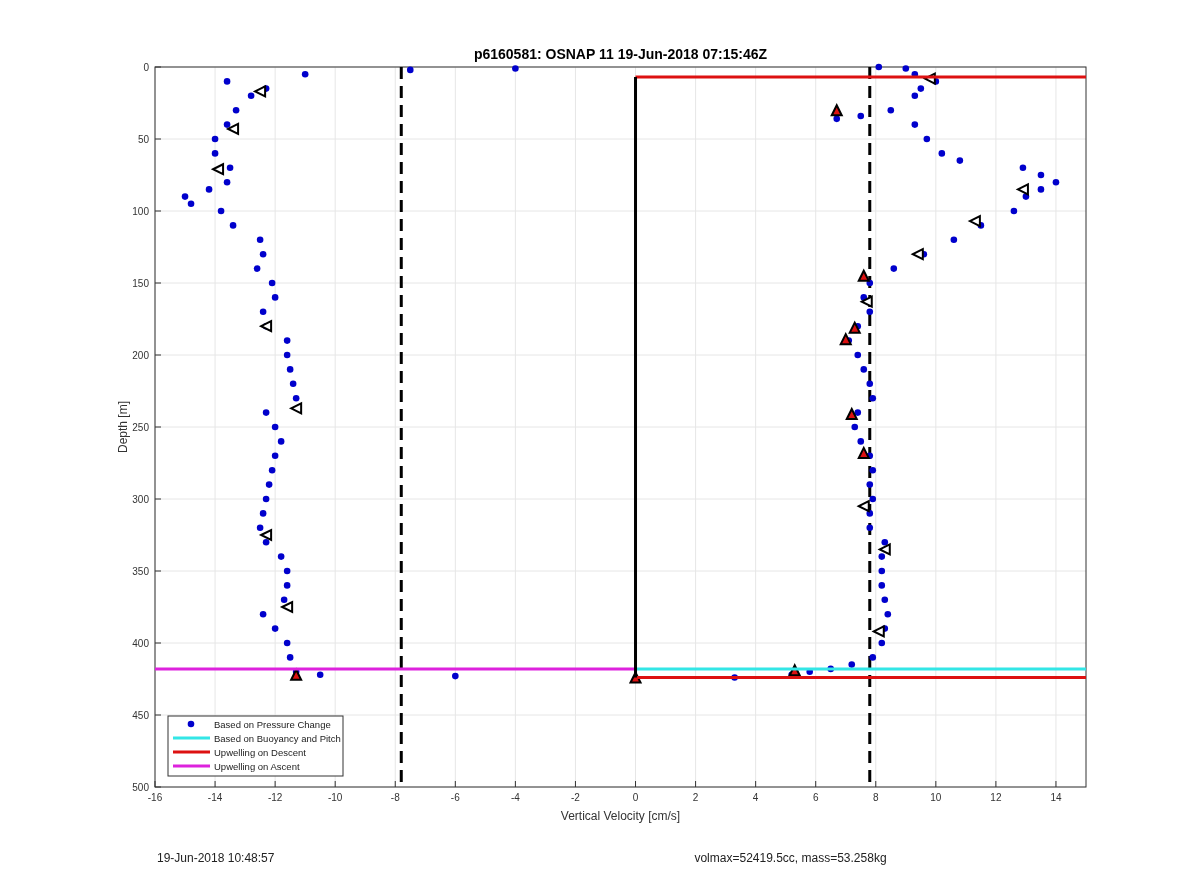 The width and height of the screenshot is (1200, 885). Describe the element at coordinates (695, 797) in the screenshot. I see `x-tick-label: 2` at that location.